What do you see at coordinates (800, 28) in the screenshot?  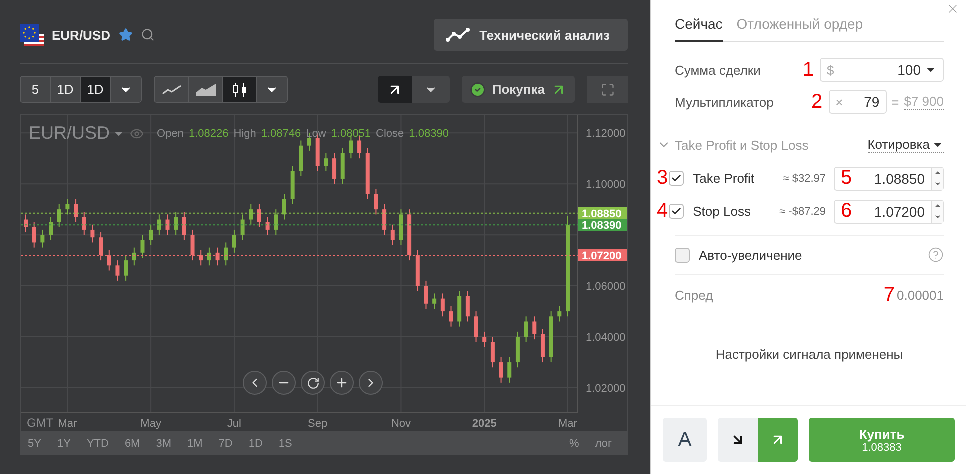 I see `tab: Отложенный ордер` at bounding box center [800, 28].